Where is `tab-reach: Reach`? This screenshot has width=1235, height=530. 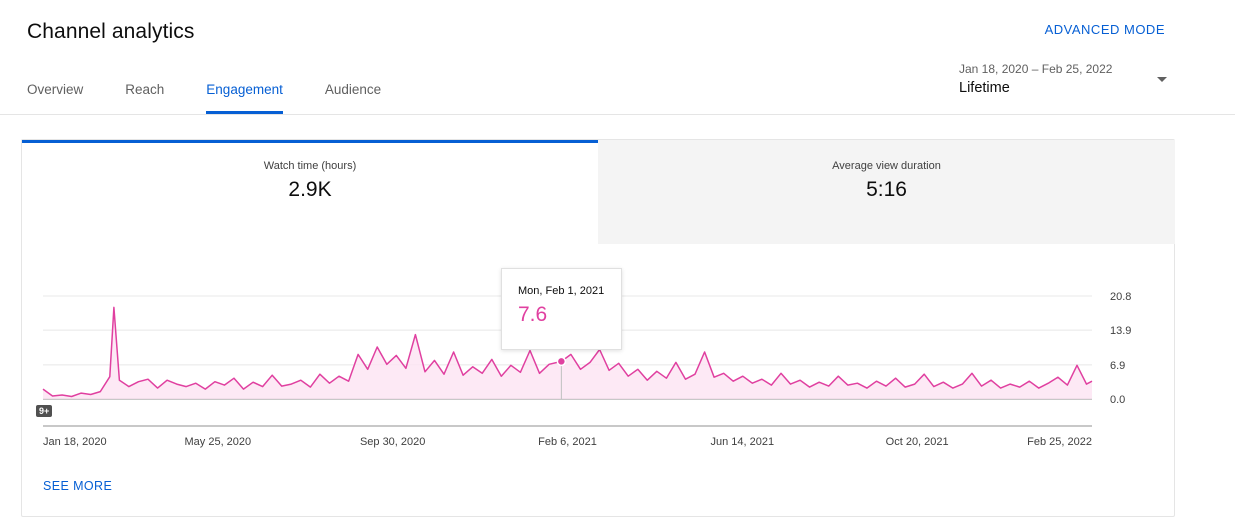 tab-reach: Reach is located at coordinates (144, 98).